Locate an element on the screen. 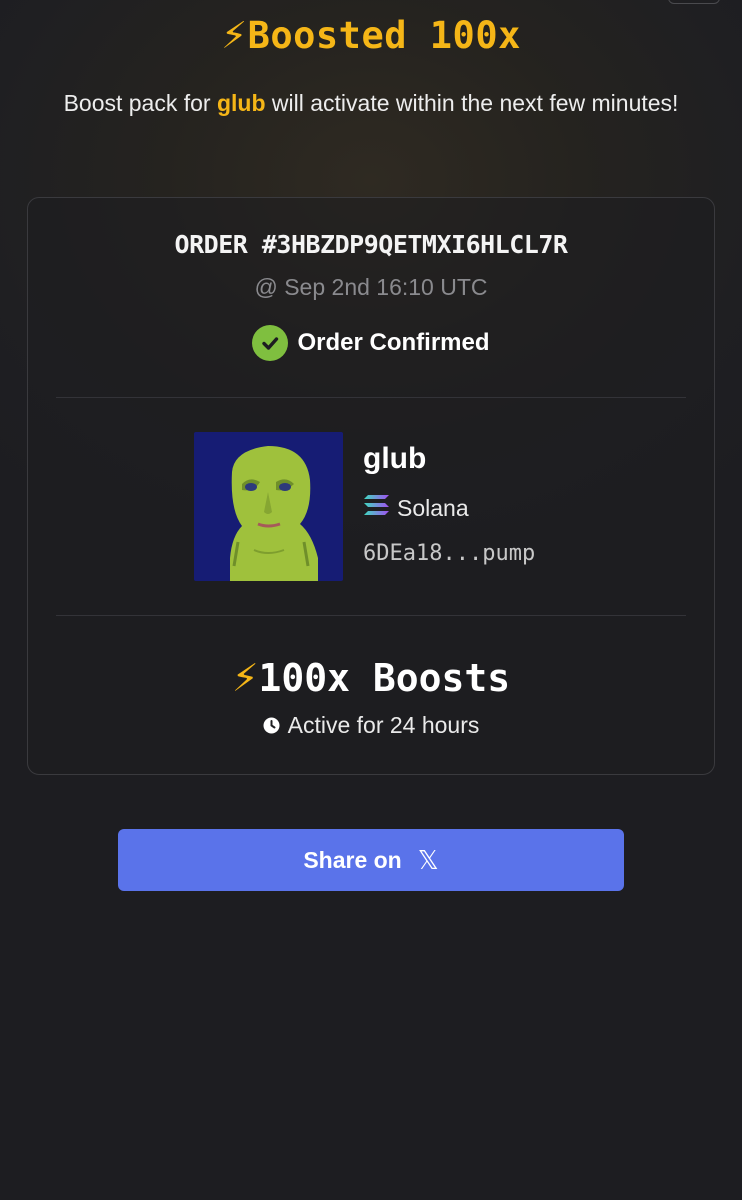  duration-label: Active for 24 hours is located at coordinates (383, 725).